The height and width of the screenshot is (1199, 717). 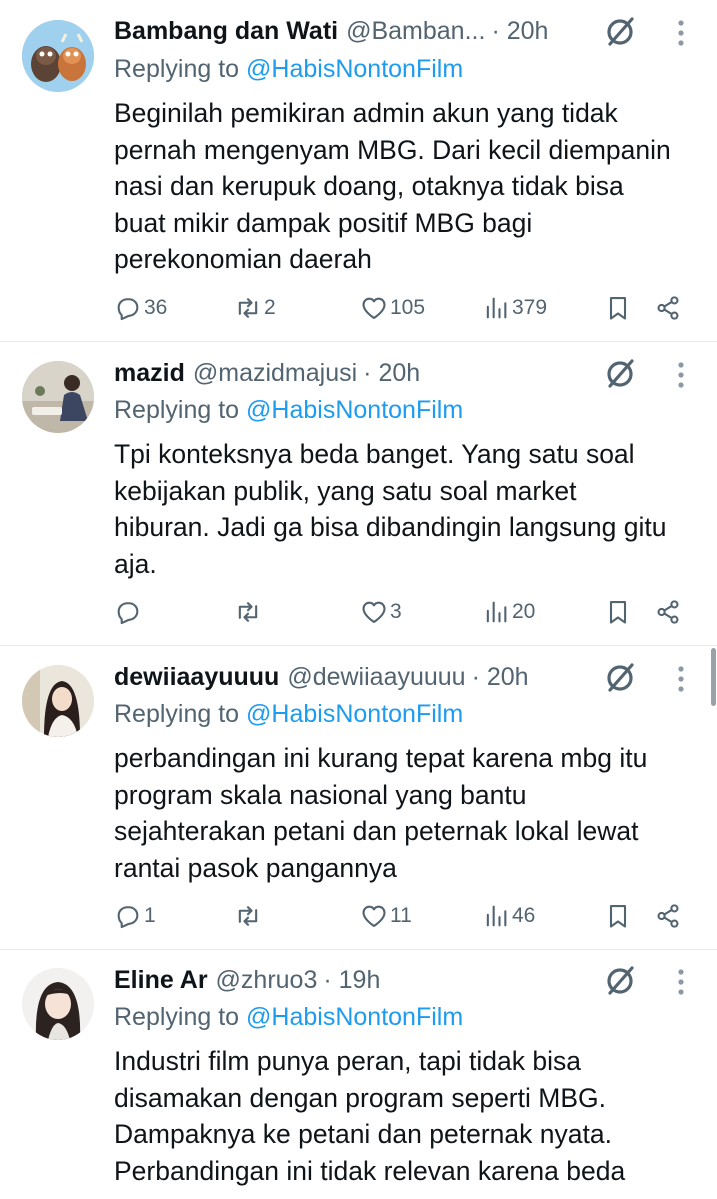 What do you see at coordinates (376, 677) in the screenshot?
I see `user-handle: @dewiiaayuuuu` at bounding box center [376, 677].